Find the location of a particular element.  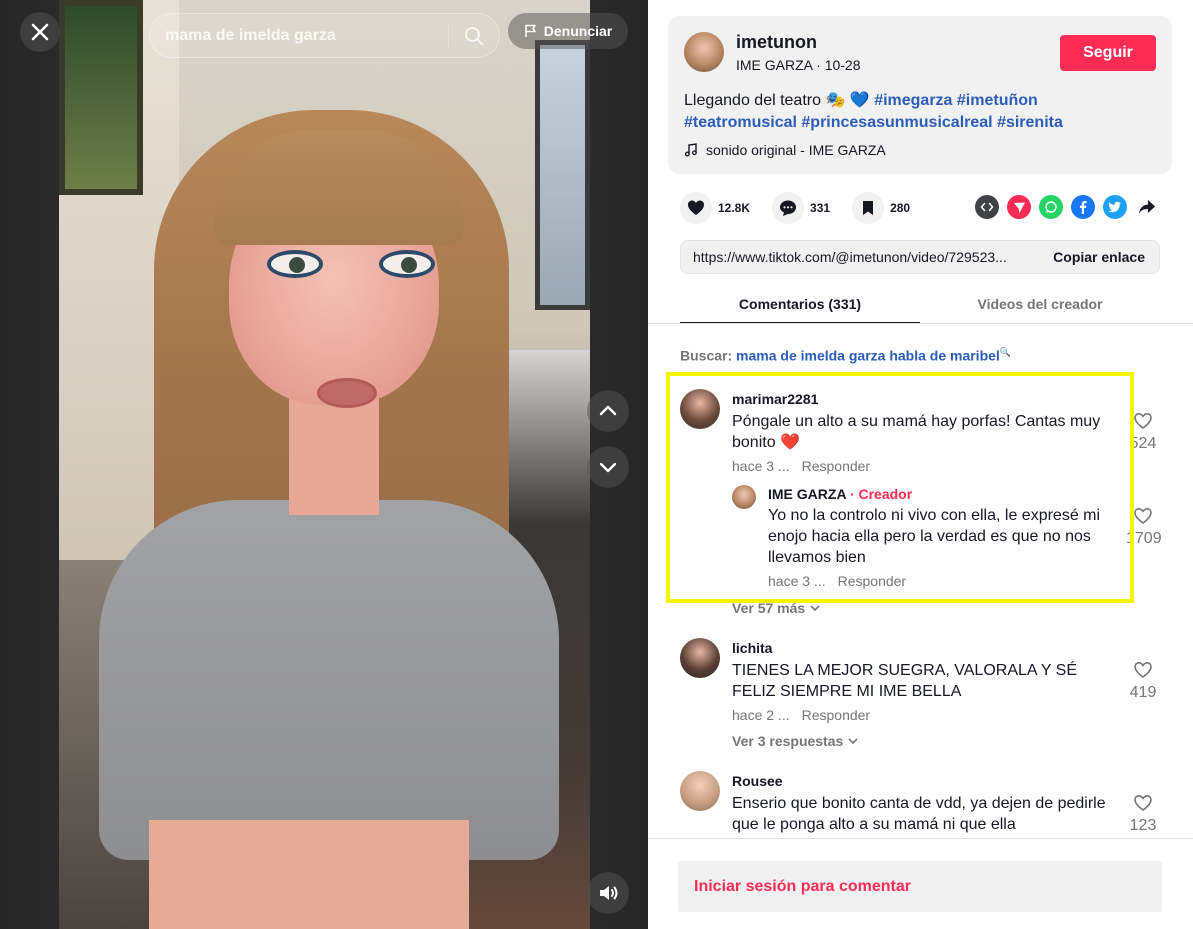

hashtag: #imegarza is located at coordinates (913, 100).